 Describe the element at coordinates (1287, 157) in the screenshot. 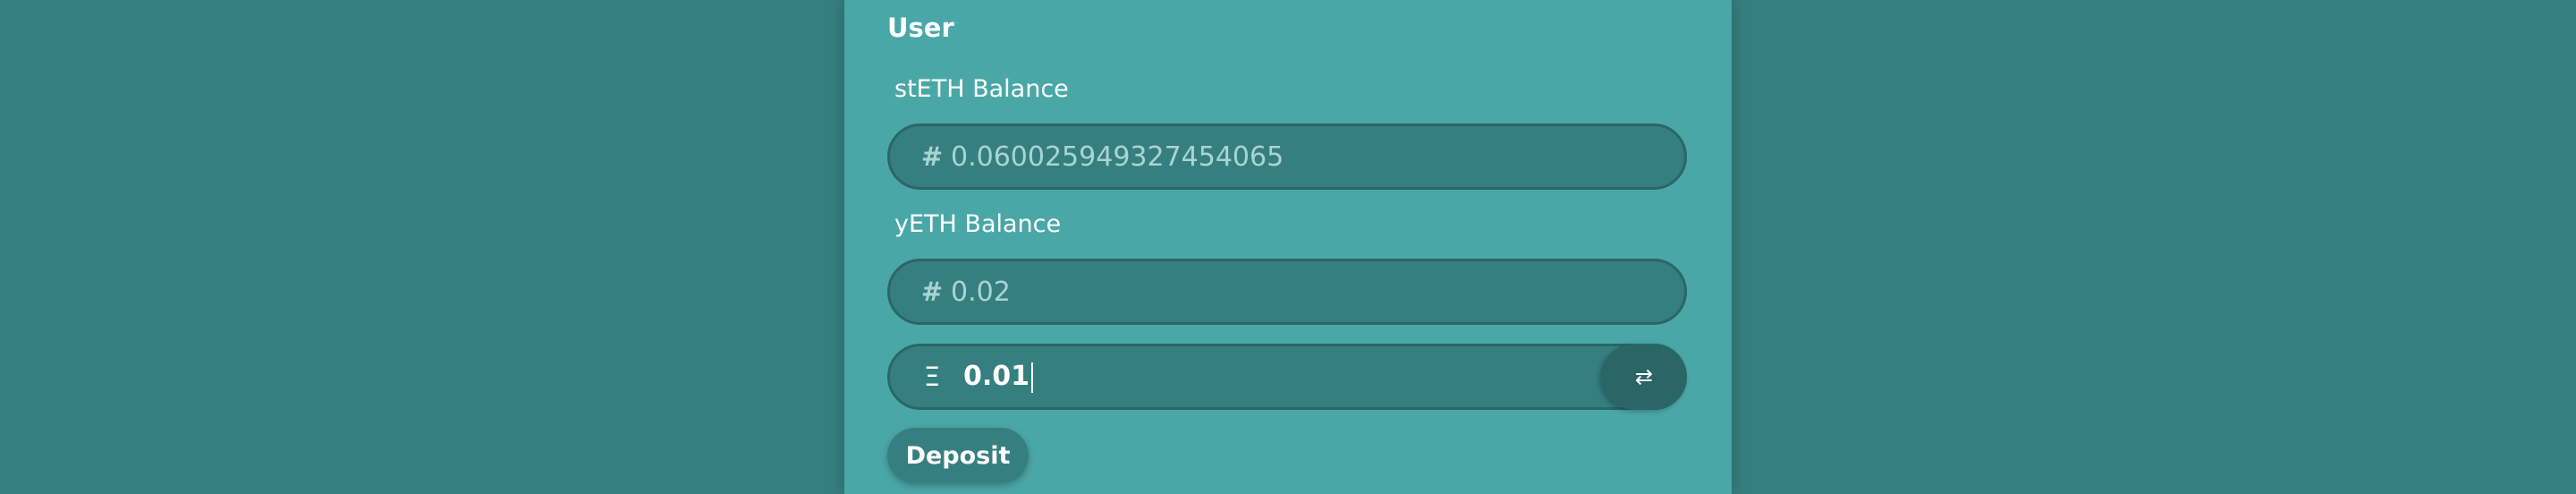

I see `steth-balance-field: # 0.060025949327454065` at that location.